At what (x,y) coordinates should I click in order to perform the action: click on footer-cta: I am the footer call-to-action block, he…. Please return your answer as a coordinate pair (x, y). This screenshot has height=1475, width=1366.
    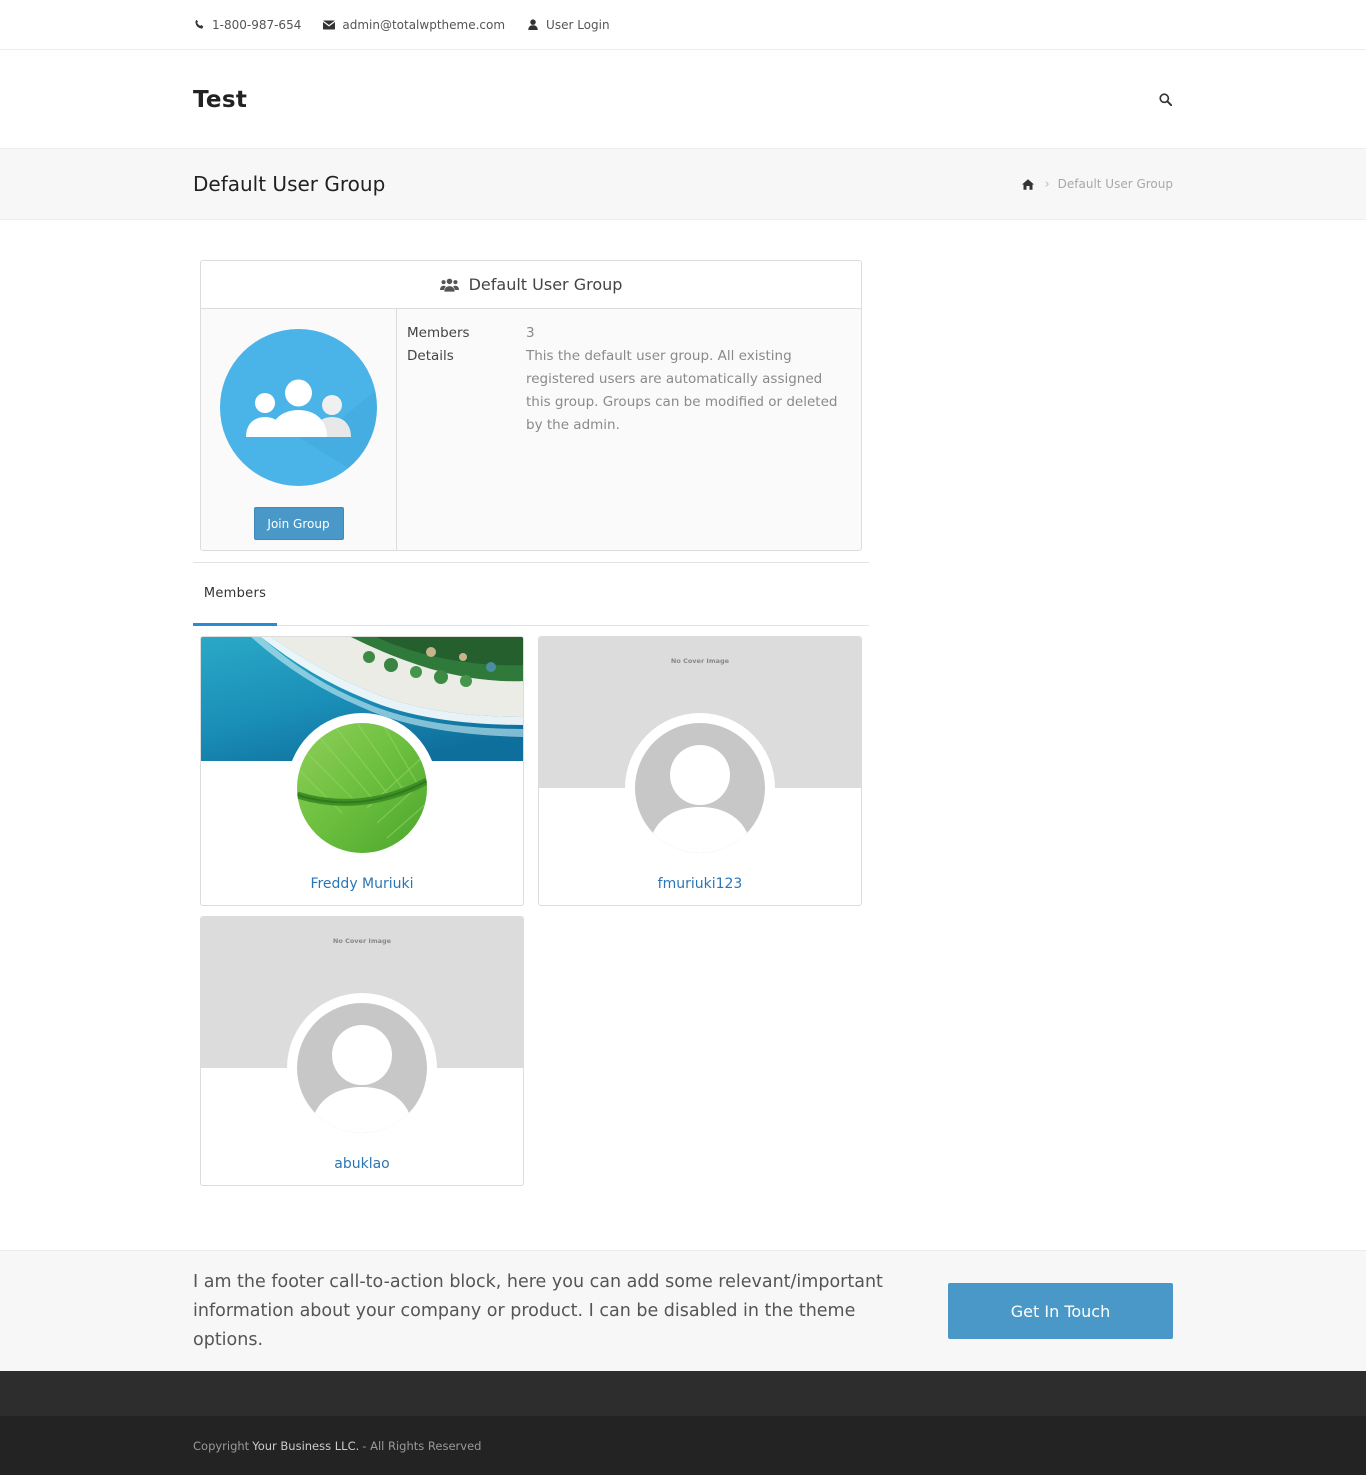
    Looking at the image, I should click on (683, 1310).